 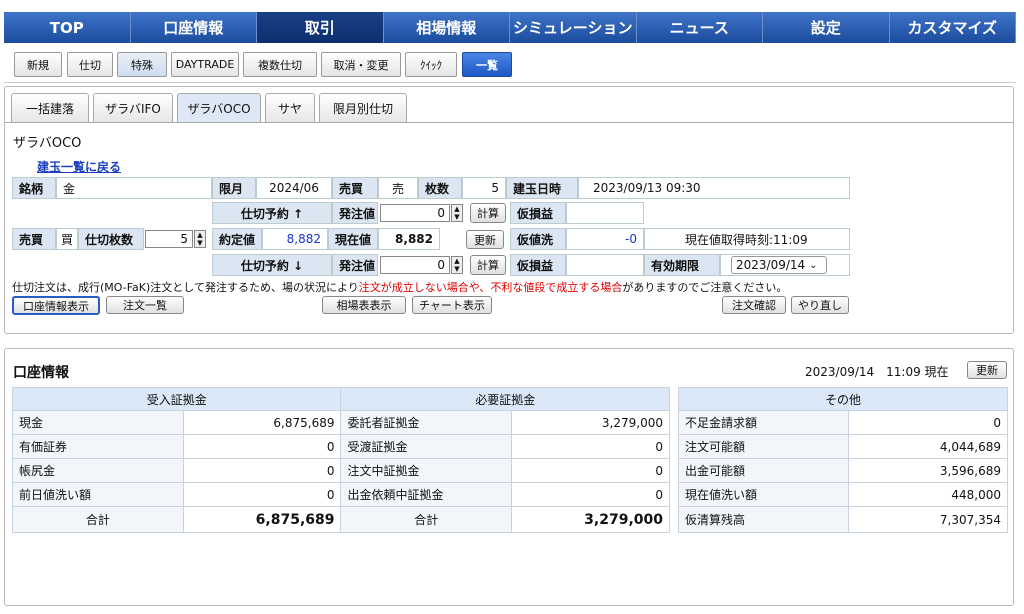 I want to click on price-time-note: 現在値取得時刻:11:09, so click(x=747, y=239).